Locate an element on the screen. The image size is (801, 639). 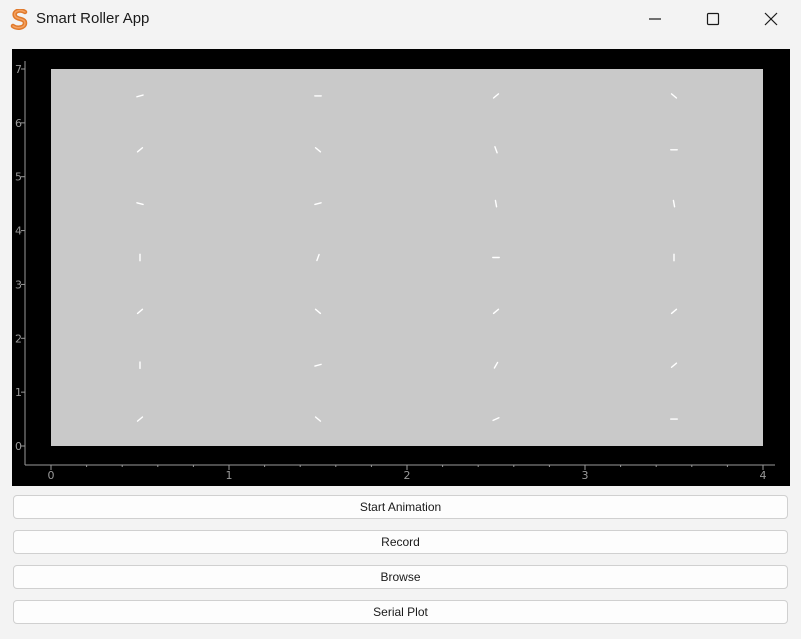
maximize-button is located at coordinates (713, 19).